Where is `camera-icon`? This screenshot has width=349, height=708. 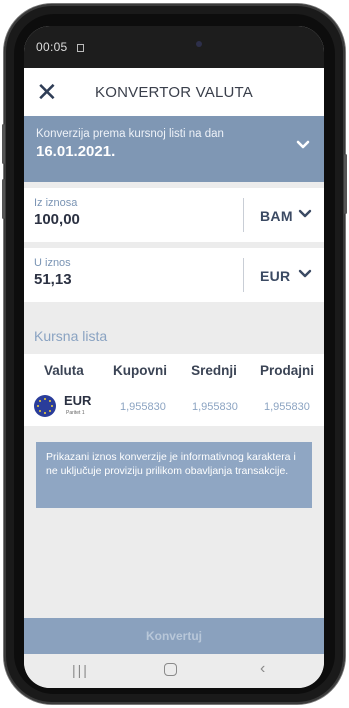 camera-icon is located at coordinates (199, 44).